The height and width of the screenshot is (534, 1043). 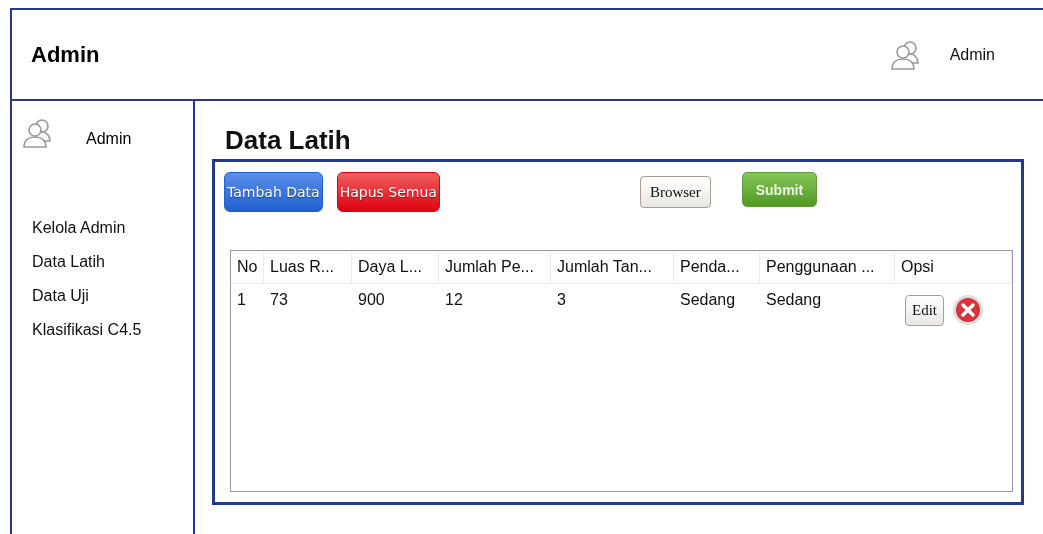 I want to click on browse-button: Browser, so click(x=675, y=192).